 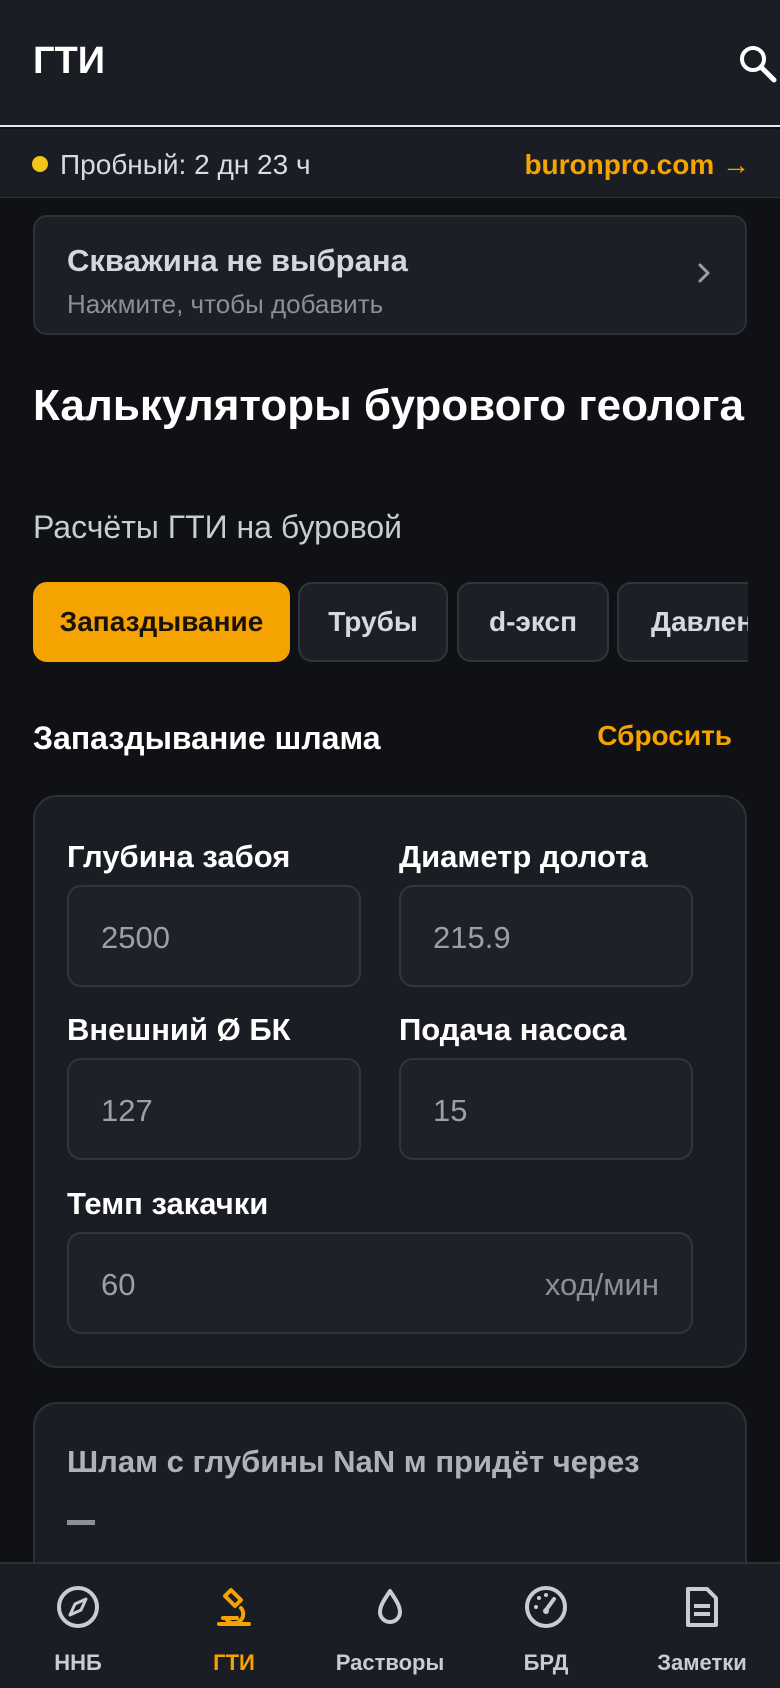 I want to click on top-app-bar: ГТИ, so click(x=390, y=63).